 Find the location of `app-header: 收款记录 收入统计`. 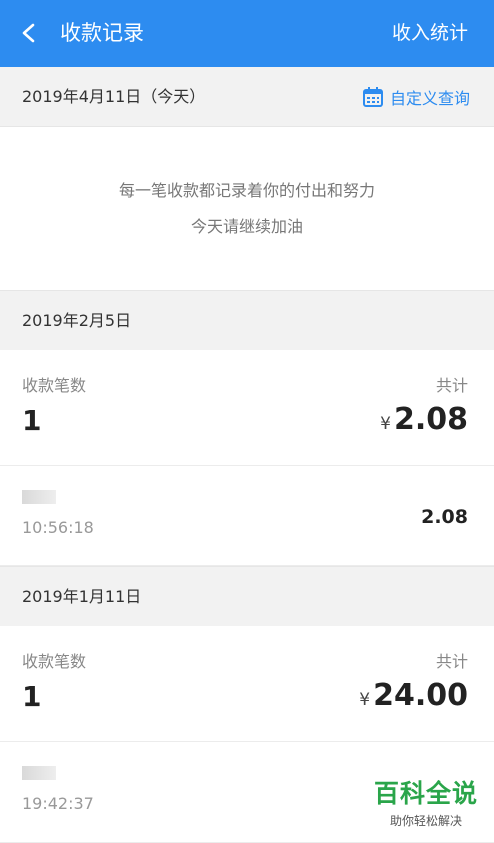

app-header: 收款记录 收入统计 is located at coordinates (247, 33).